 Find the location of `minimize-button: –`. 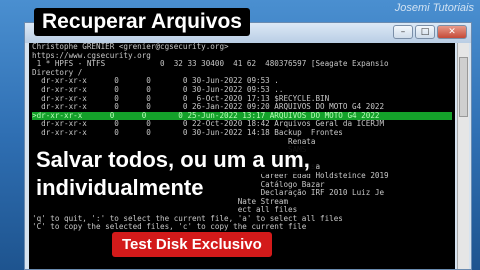

minimize-button: – is located at coordinates (403, 32).